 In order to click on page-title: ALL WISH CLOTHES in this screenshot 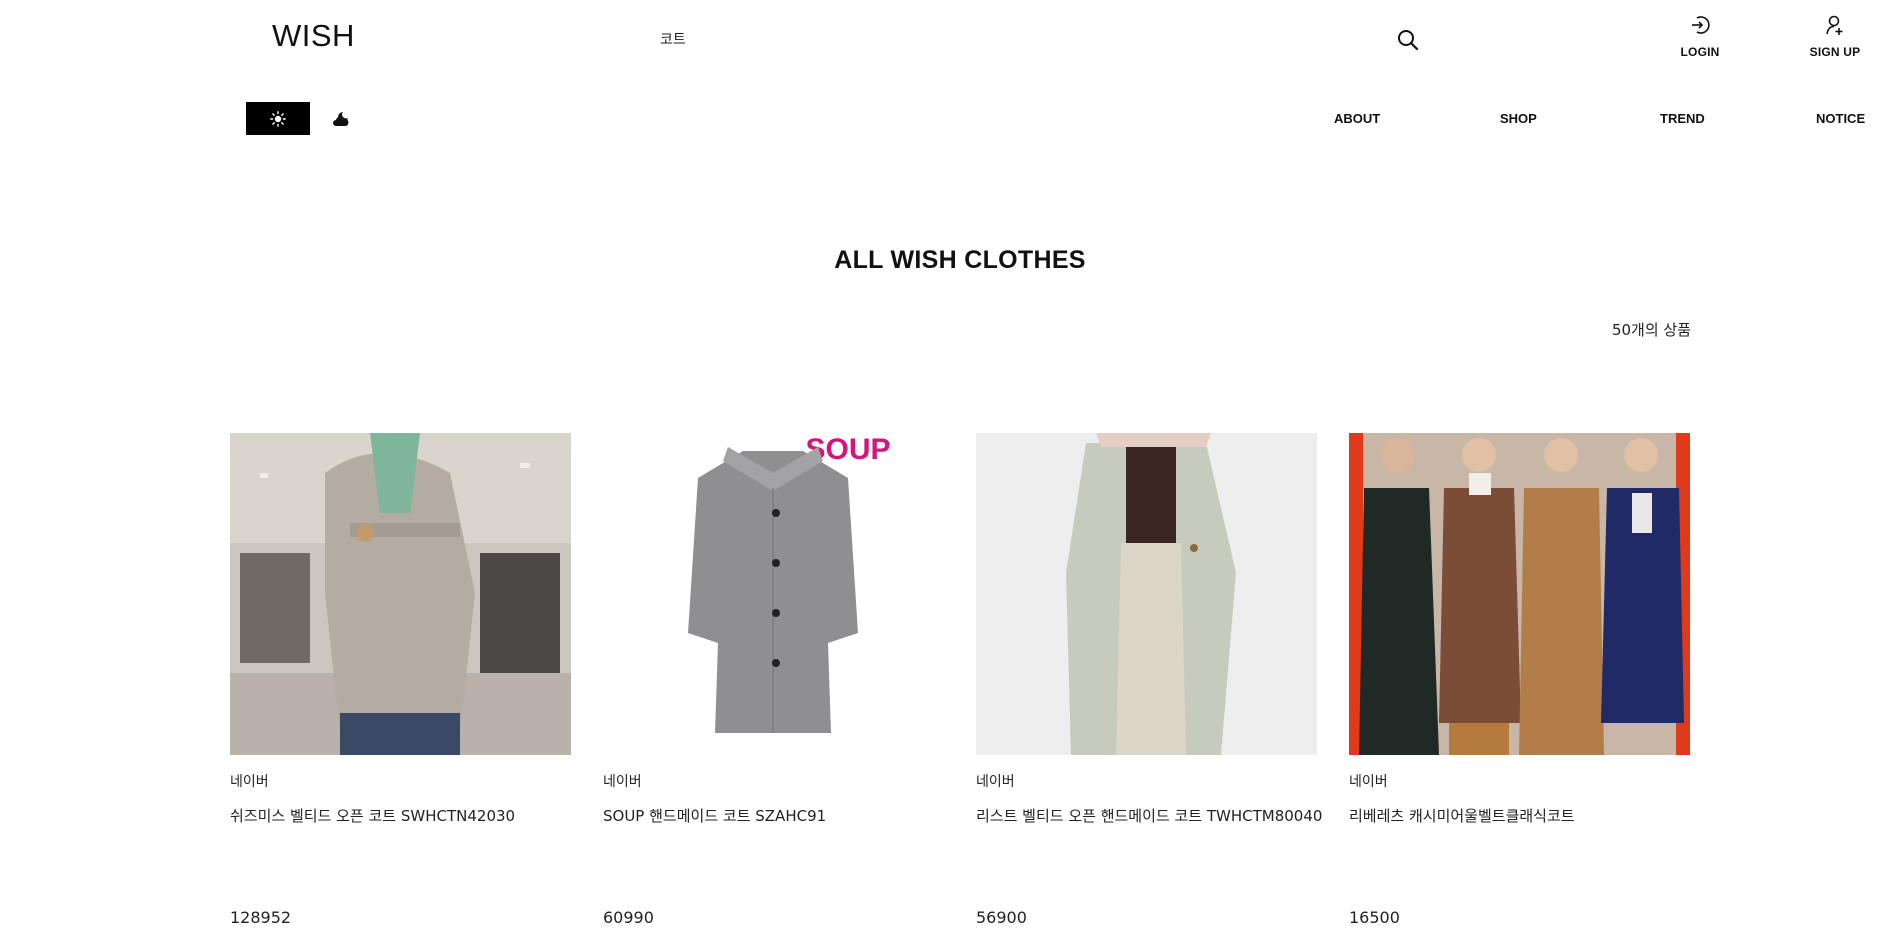, I will do `click(960, 260)`.